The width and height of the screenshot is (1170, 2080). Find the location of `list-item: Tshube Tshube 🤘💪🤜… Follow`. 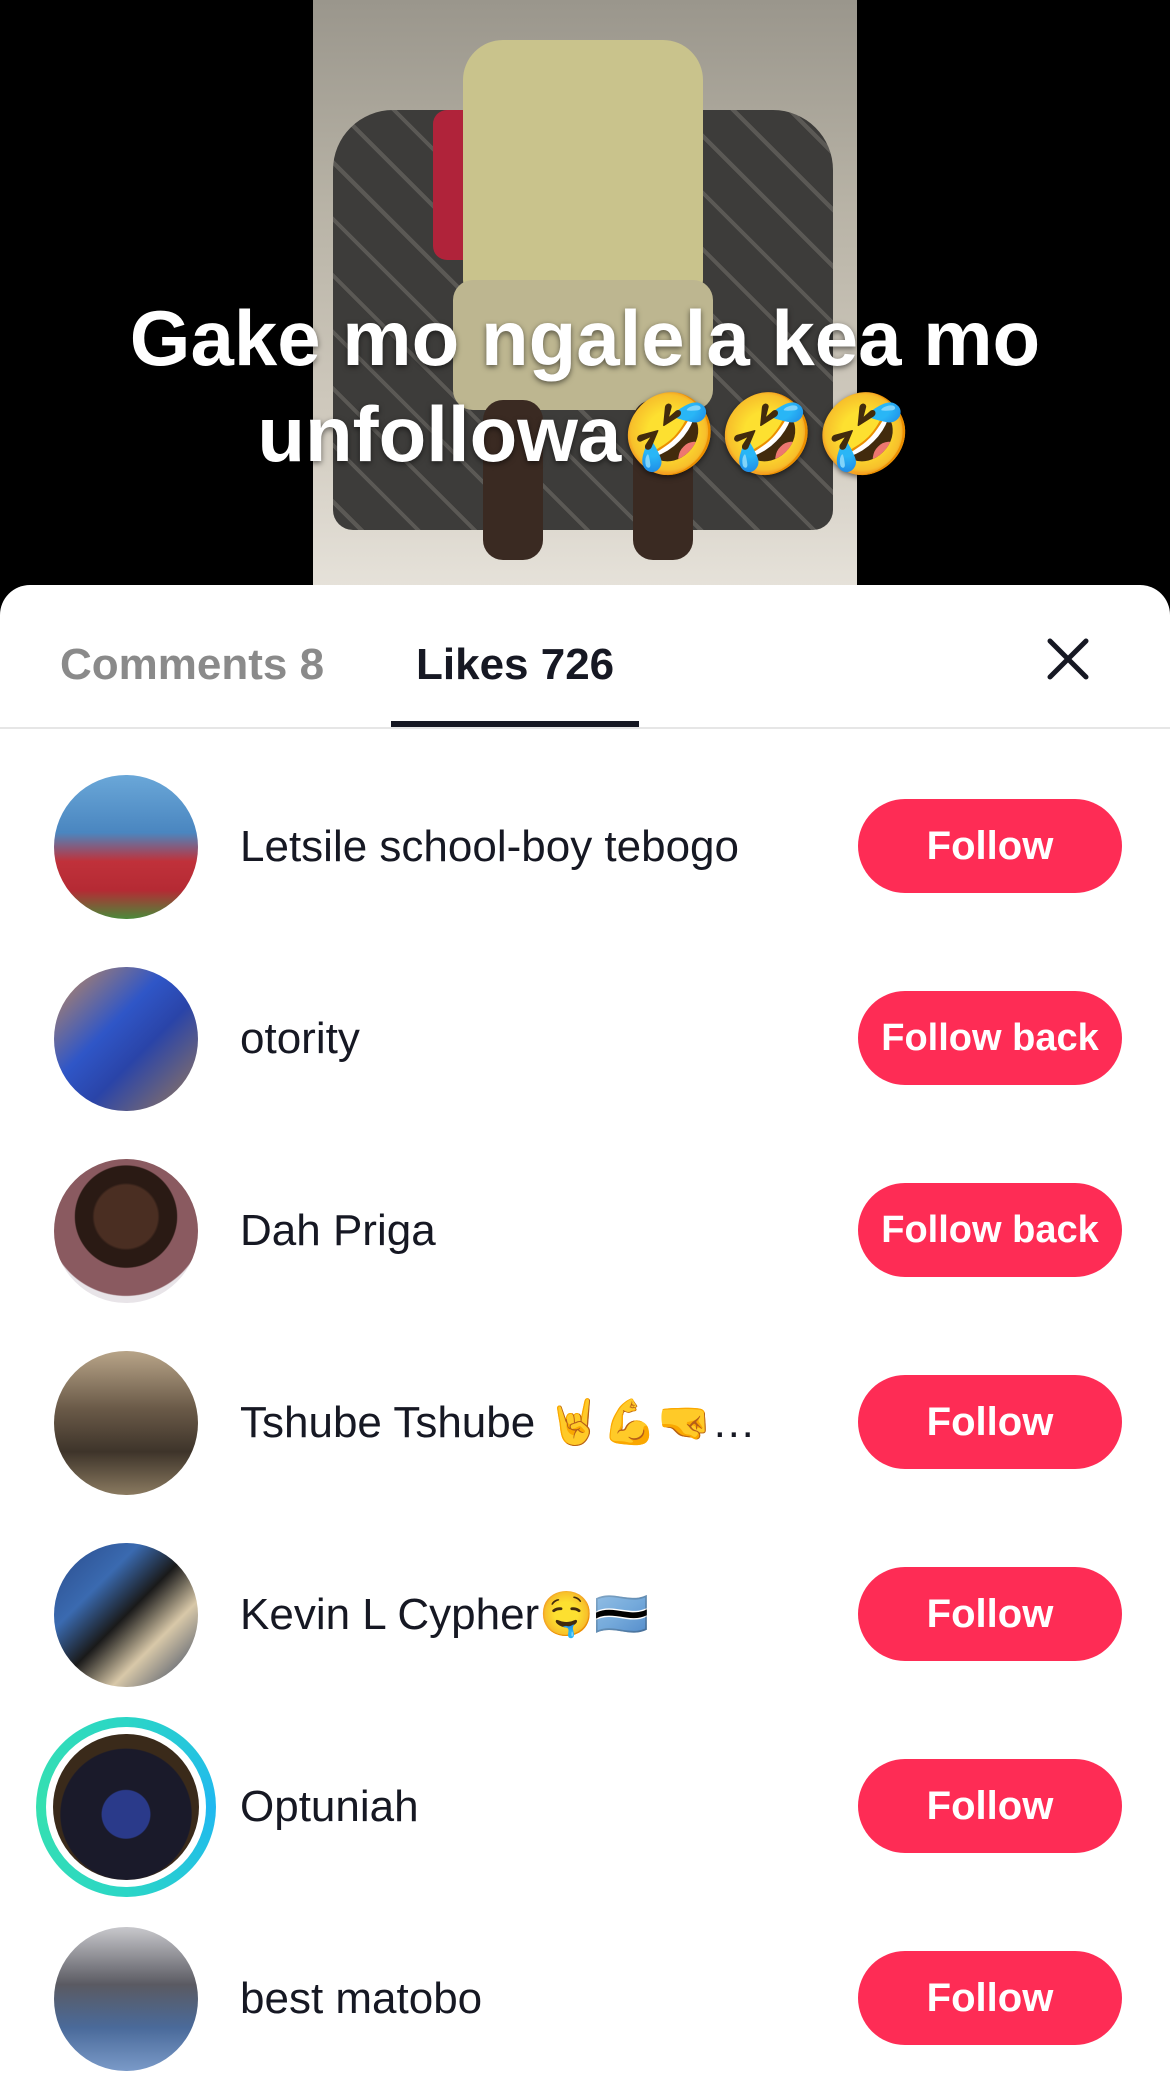

list-item: Tshube Tshube 🤘💪🤜… Follow is located at coordinates (585, 1399).